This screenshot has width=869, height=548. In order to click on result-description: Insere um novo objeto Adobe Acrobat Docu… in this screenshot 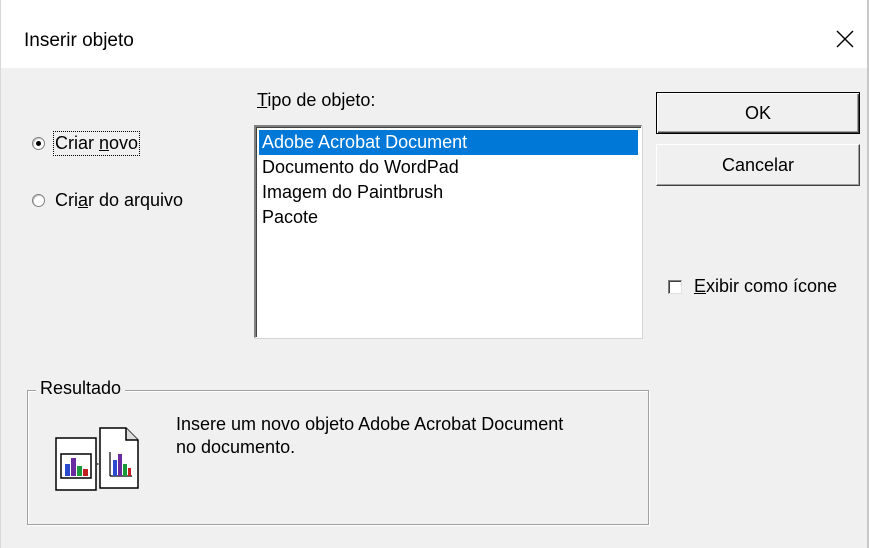, I will do `click(411, 436)`.